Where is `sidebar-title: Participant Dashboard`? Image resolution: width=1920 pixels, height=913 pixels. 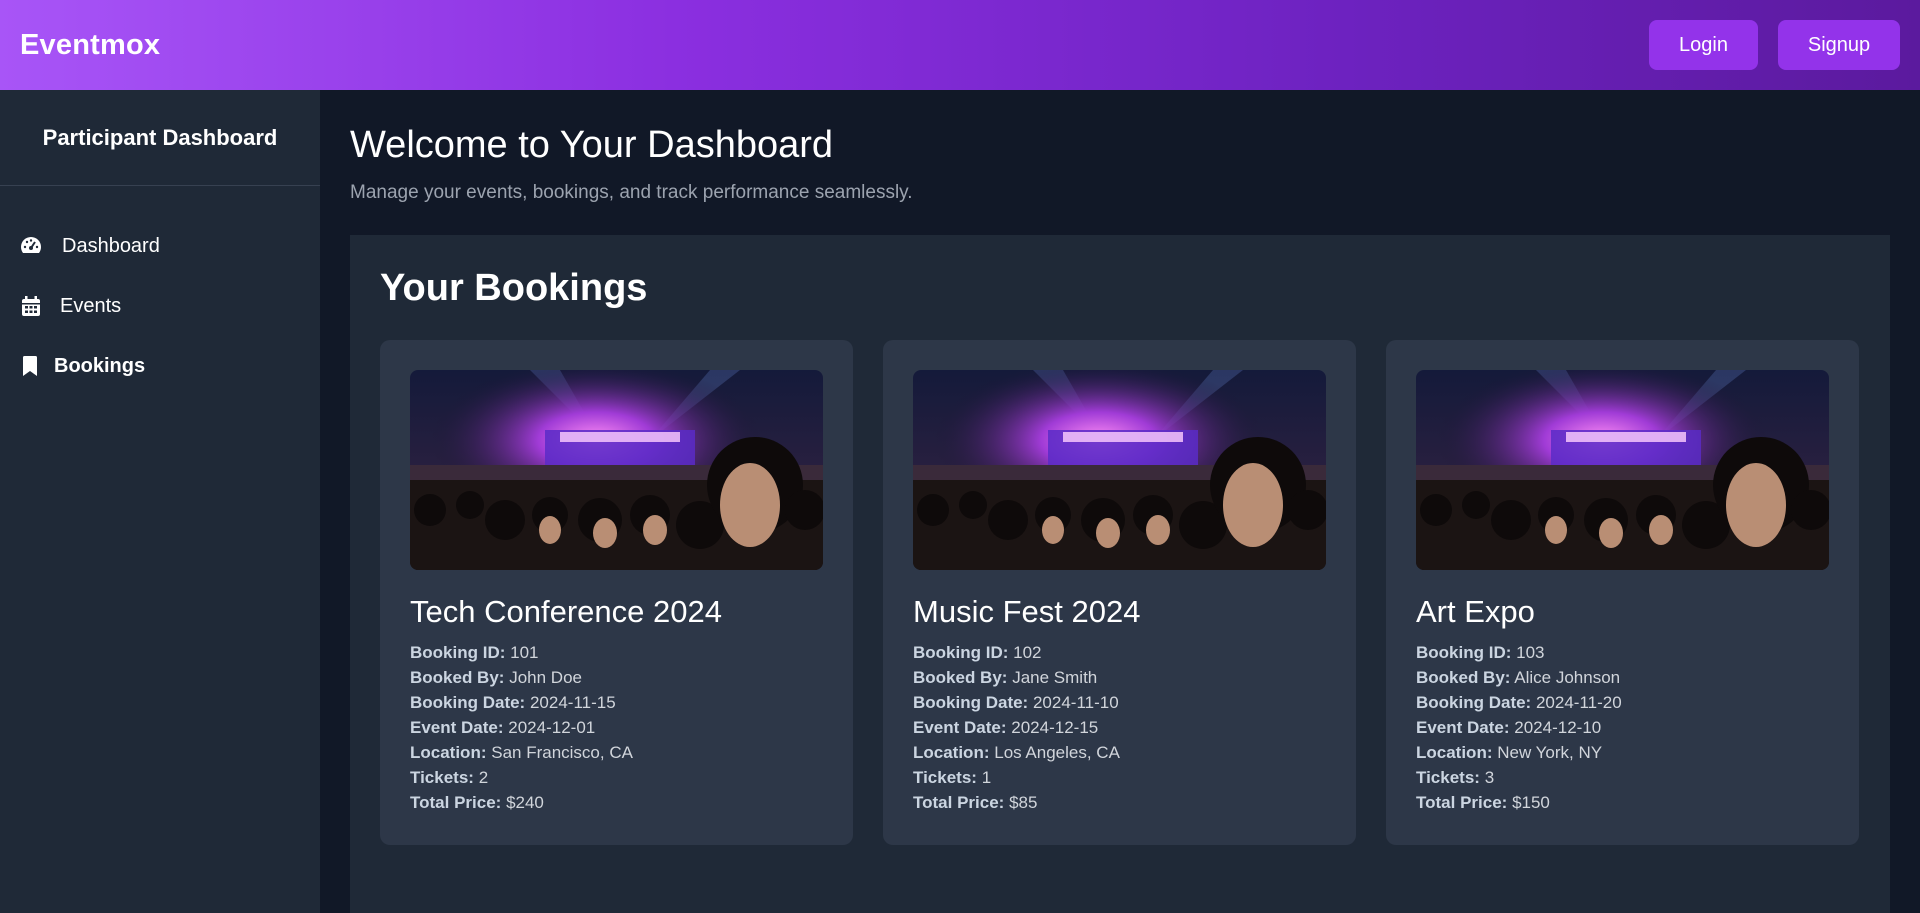 sidebar-title: Participant Dashboard is located at coordinates (160, 138).